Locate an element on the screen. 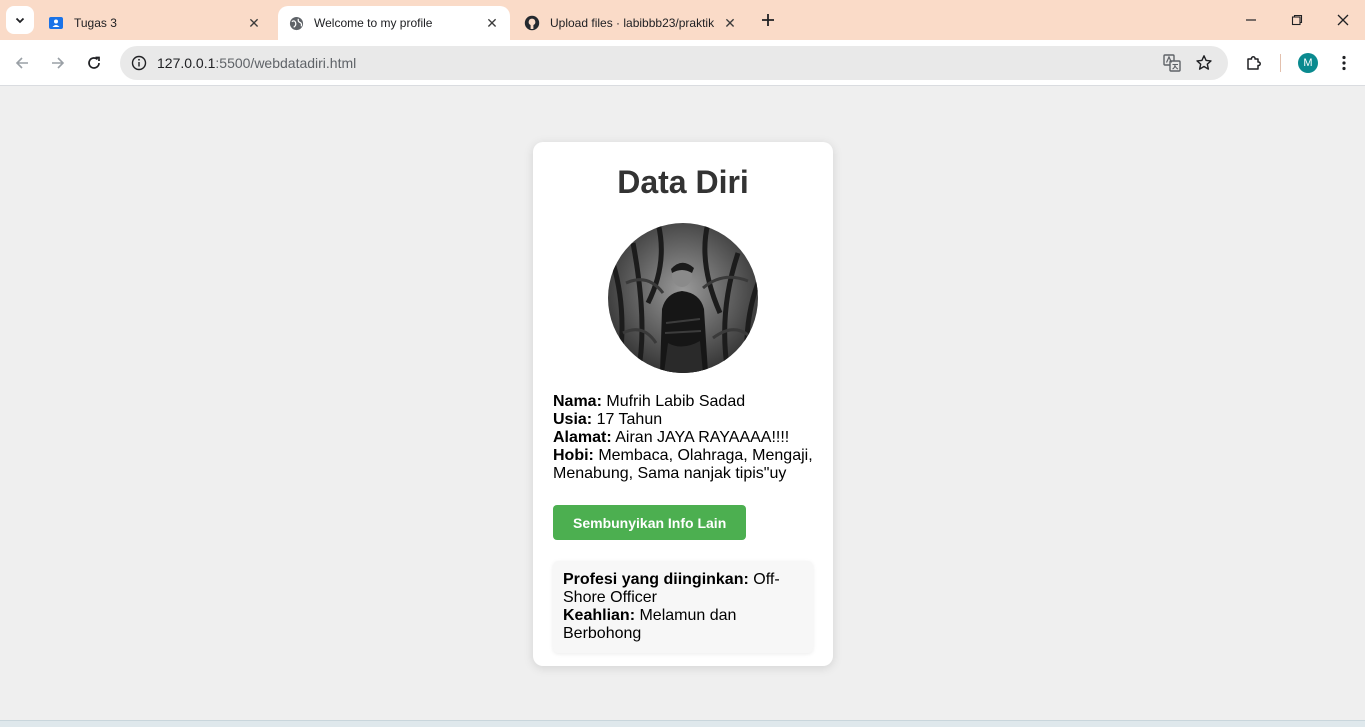  globe-icon is located at coordinates (296, 23).